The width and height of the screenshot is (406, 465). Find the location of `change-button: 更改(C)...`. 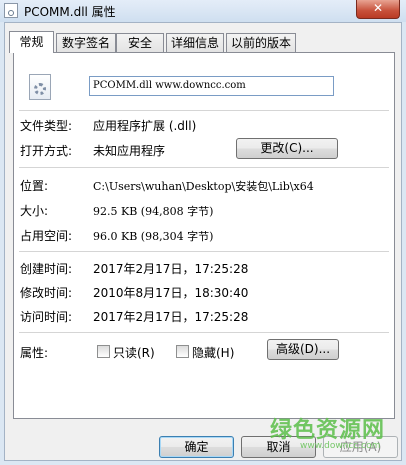

change-button: 更改(C)... is located at coordinates (287, 148).